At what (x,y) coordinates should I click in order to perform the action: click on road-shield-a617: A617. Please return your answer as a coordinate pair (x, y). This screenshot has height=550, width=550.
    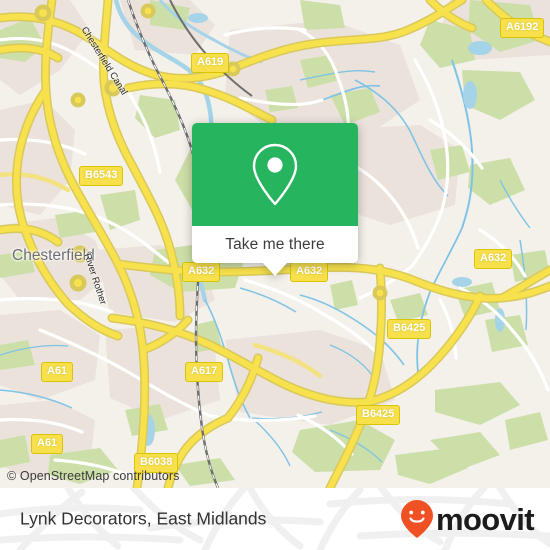
    Looking at the image, I should click on (204, 372).